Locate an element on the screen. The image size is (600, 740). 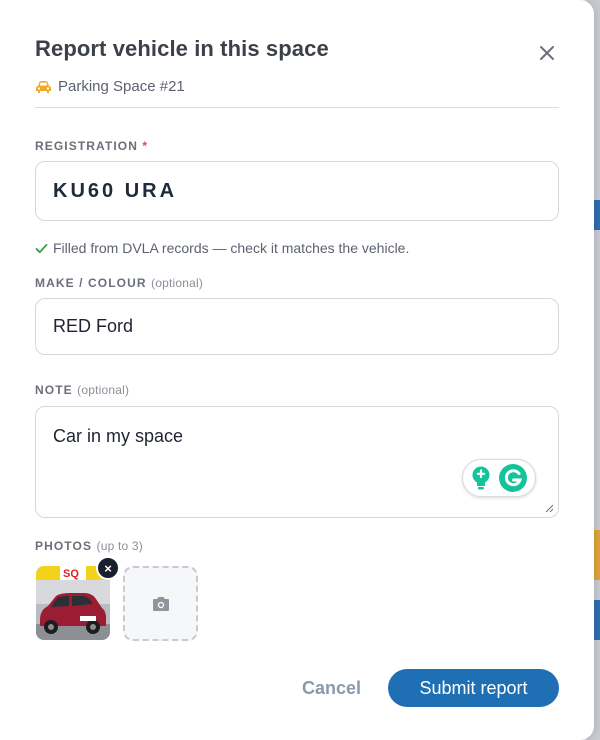
vehicle-photo: SQ is located at coordinates (73, 603).